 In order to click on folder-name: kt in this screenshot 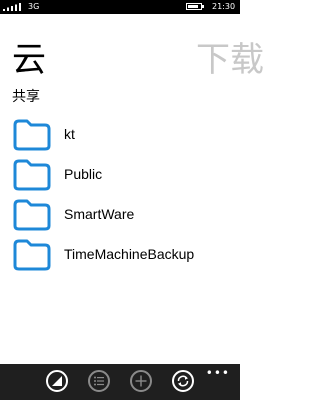, I will do `click(69, 134)`.